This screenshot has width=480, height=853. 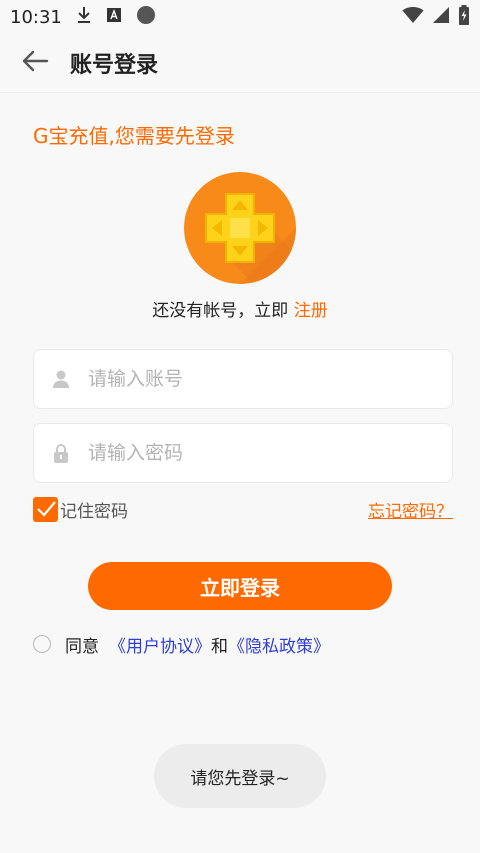 What do you see at coordinates (410, 509) in the screenshot?
I see `forgot-password-link: 忘记密码？` at bounding box center [410, 509].